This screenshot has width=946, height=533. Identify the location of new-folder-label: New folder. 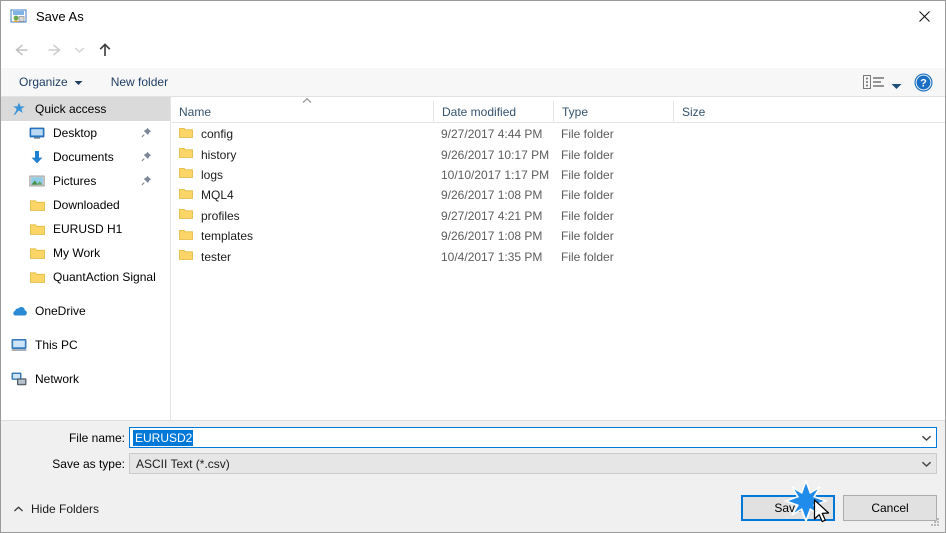
(139, 82).